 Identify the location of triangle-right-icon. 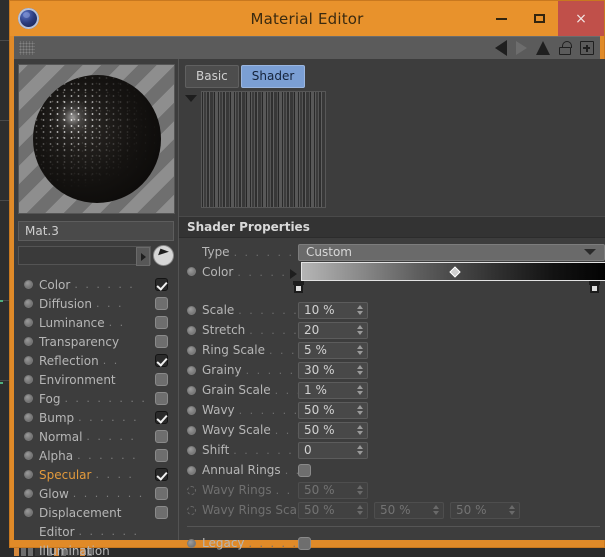
(293, 274).